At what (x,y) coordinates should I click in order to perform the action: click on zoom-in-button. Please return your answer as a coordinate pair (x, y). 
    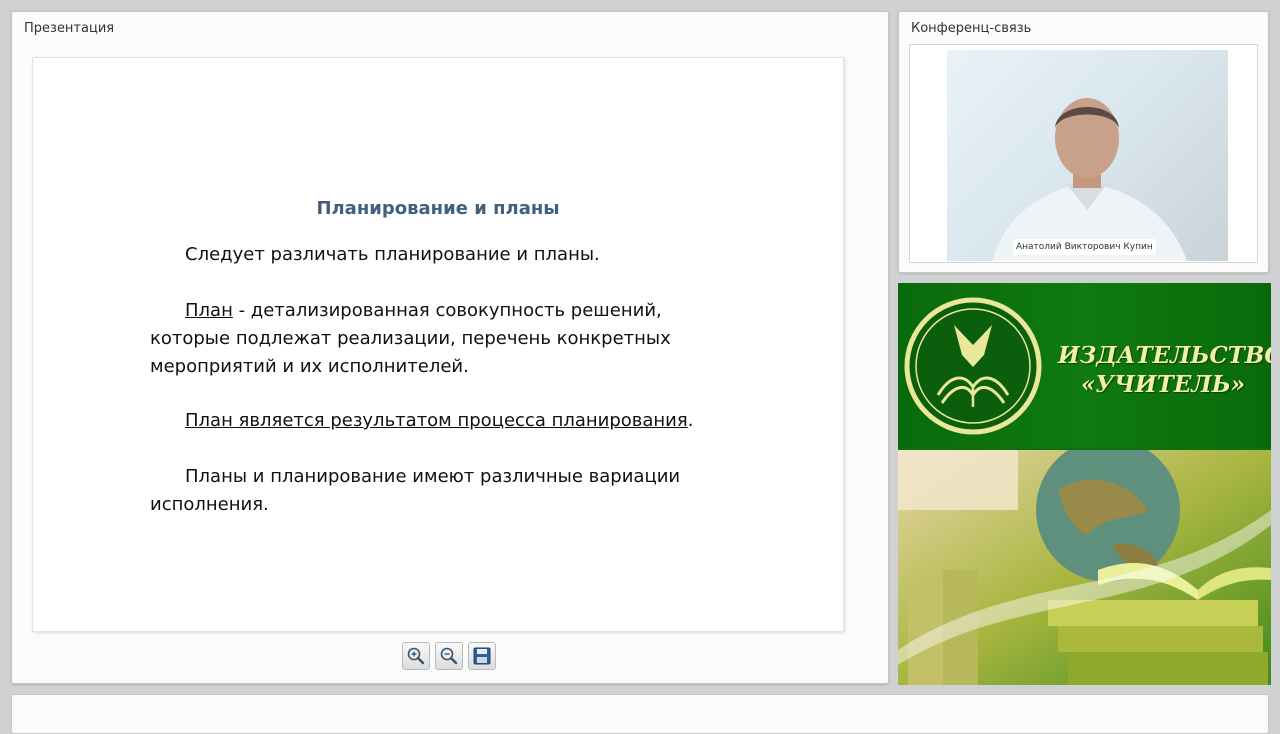
    Looking at the image, I should click on (416, 656).